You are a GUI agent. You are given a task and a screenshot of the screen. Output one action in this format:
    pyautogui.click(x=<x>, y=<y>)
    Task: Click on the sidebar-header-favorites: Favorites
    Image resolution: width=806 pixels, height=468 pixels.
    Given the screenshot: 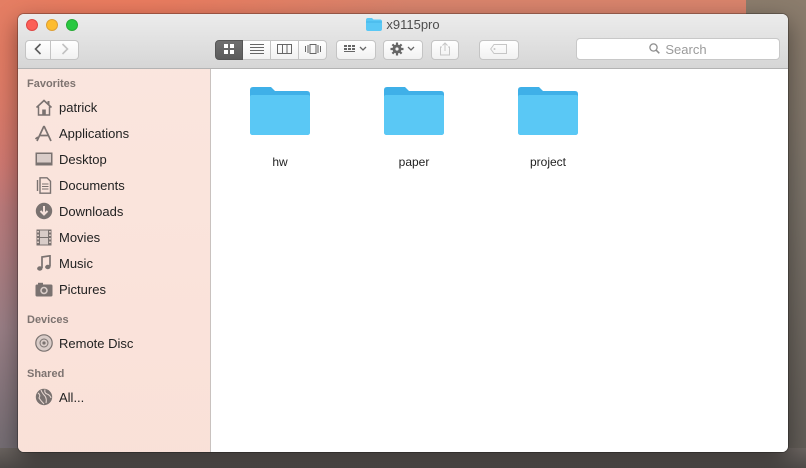 What is the action you would take?
    pyautogui.click(x=51, y=84)
    